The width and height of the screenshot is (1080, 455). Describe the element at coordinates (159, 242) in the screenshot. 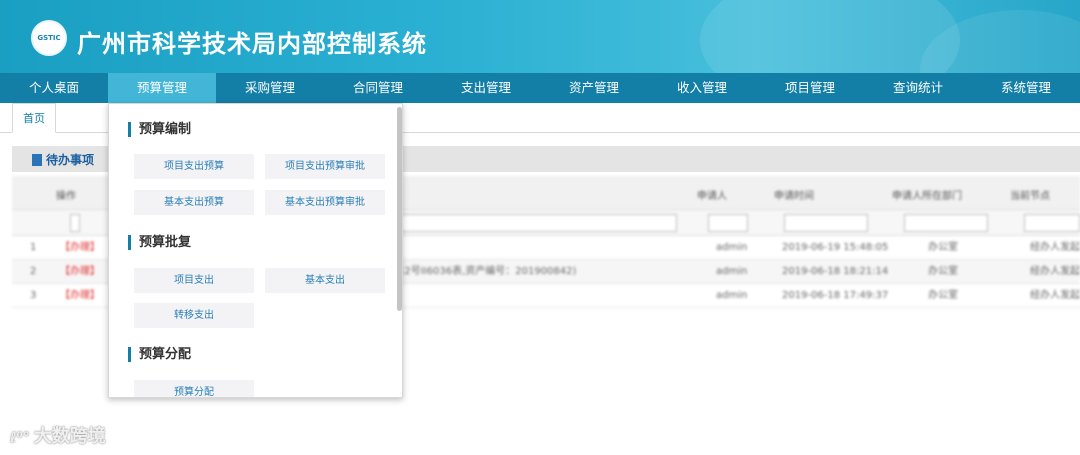

I see `section-title-budget-approval: 预算批复` at that location.